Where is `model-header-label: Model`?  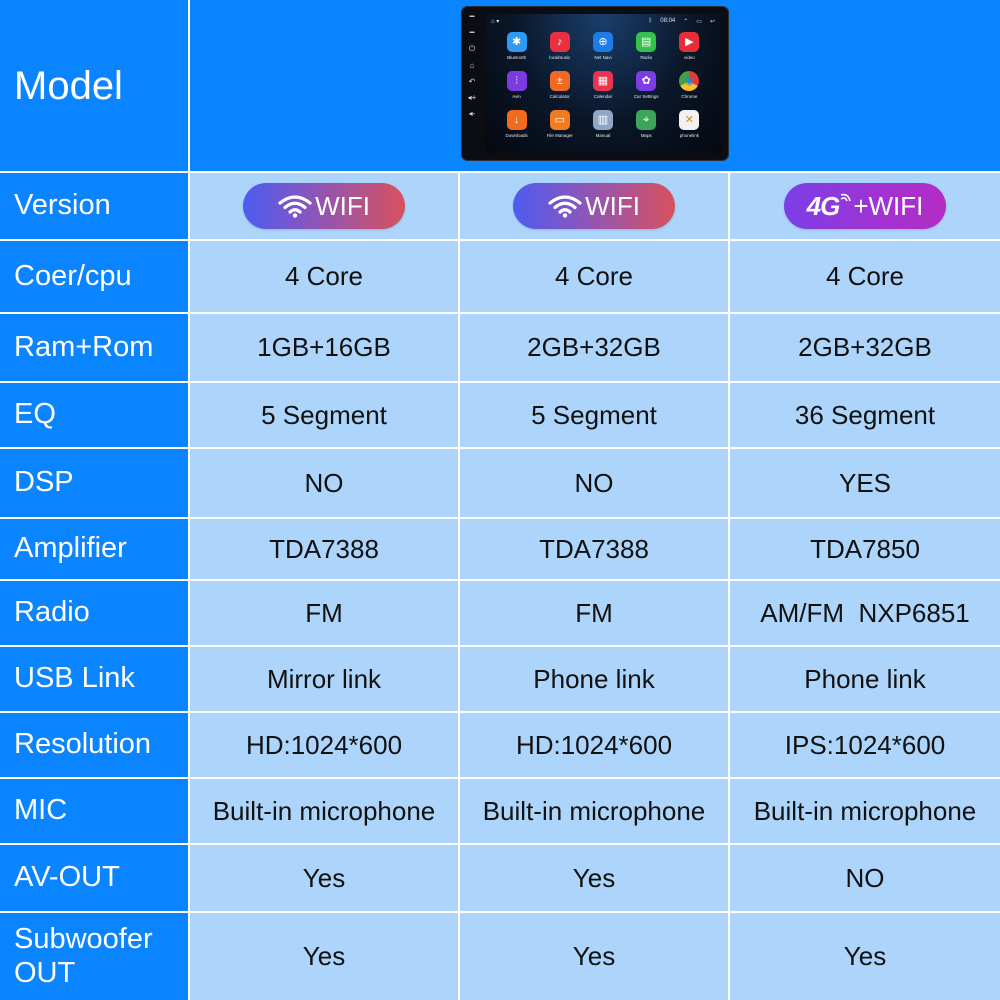 model-header-label: Model is located at coordinates (94, 85).